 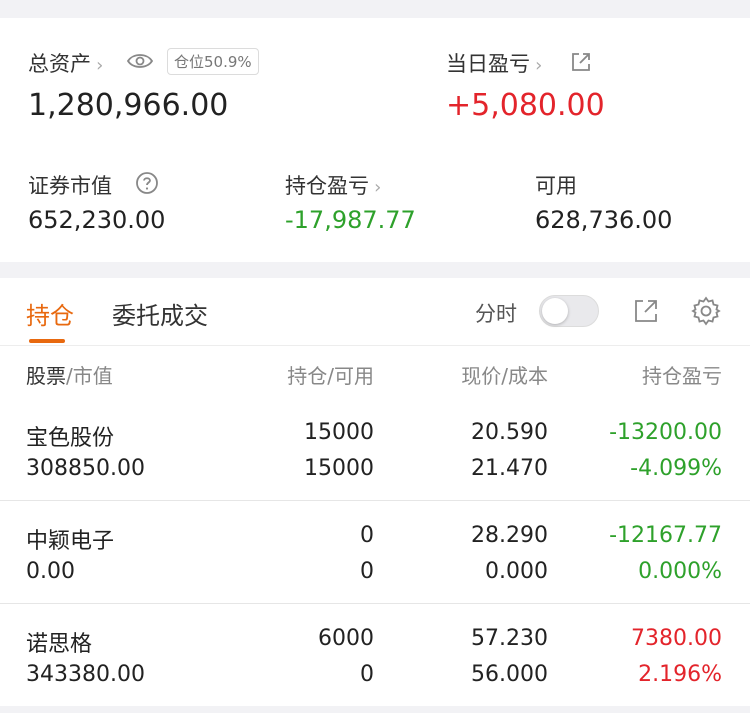 I want to click on header-stock-market-value: 股票/市值, so click(x=69, y=374).